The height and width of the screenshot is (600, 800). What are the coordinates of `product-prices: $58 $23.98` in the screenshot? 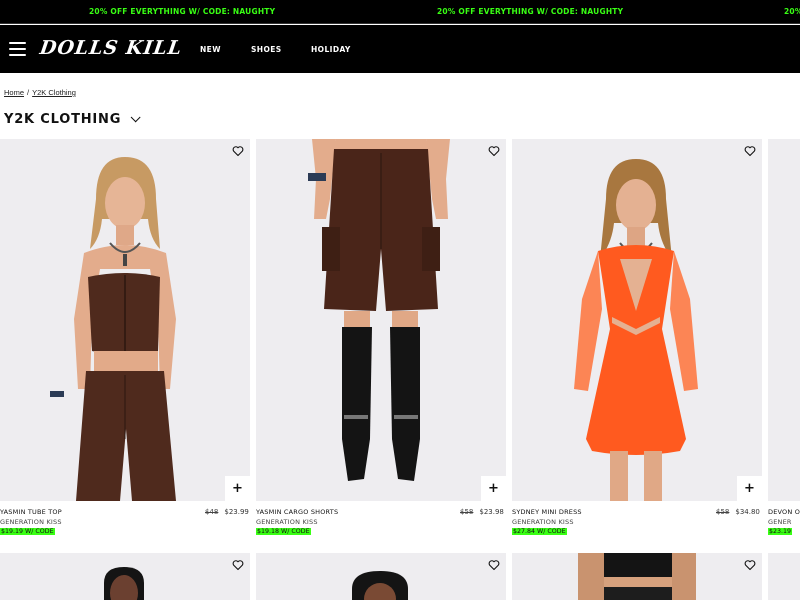 It's located at (482, 512).